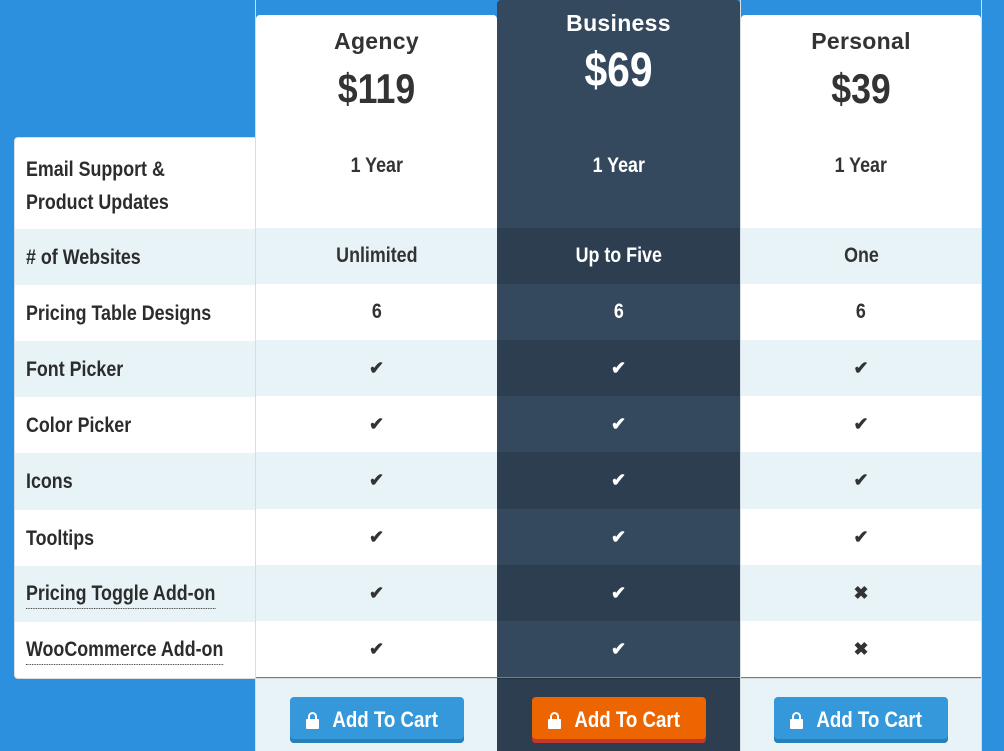 This screenshot has height=751, width=1004. What do you see at coordinates (121, 594) in the screenshot?
I see `feature-label-tooltip: Pricing Toggle Add-on` at bounding box center [121, 594].